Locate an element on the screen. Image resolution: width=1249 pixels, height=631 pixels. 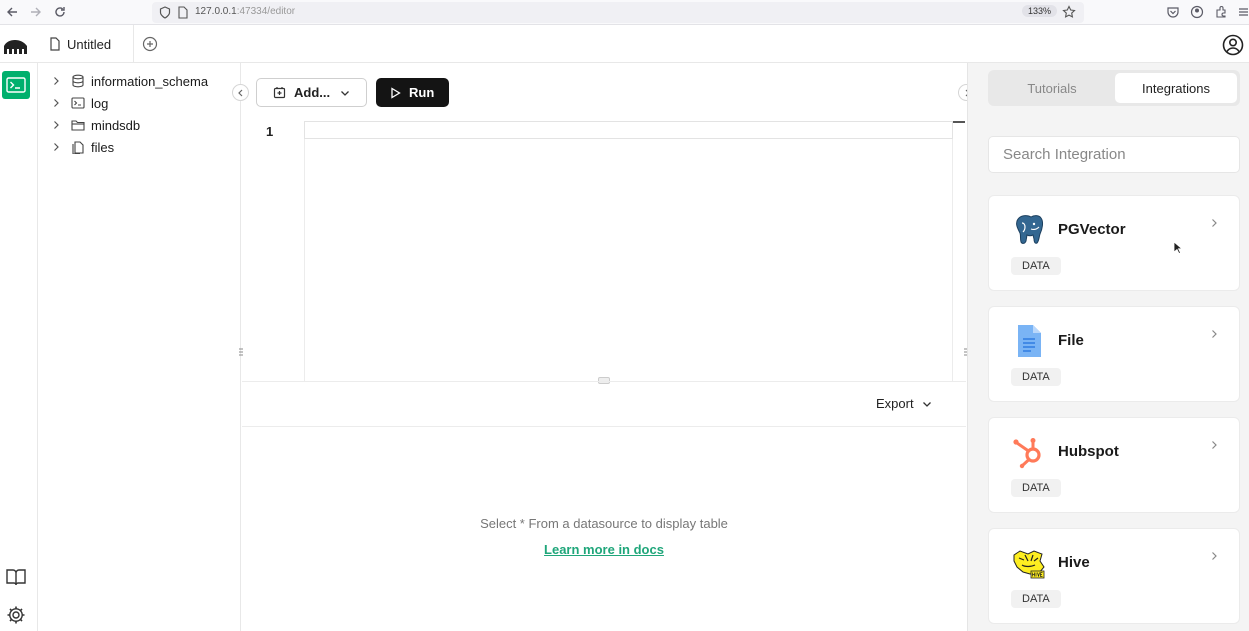
left-rail is located at coordinates (19, 347).